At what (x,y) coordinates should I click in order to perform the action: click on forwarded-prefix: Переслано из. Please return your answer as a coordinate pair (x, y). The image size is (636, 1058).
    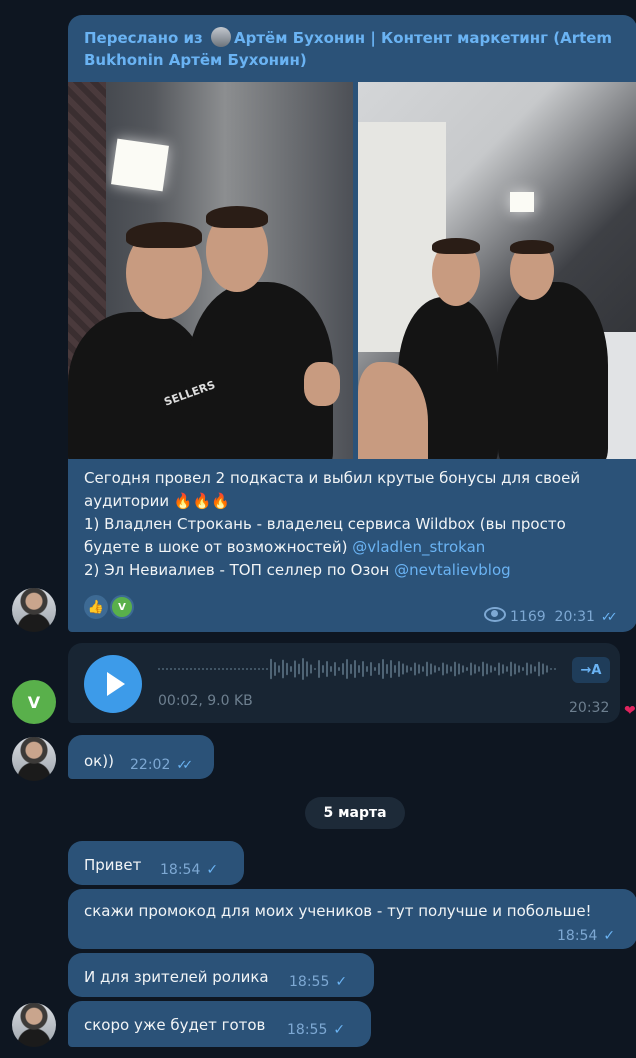
    Looking at the image, I should click on (143, 38).